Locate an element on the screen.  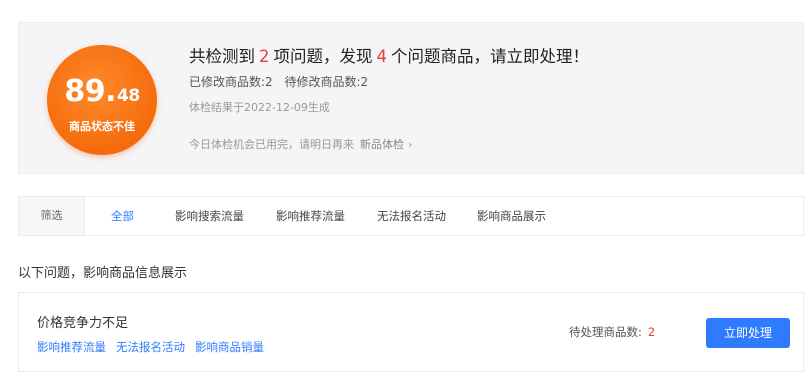
product-counts: 已修改商品数:2 待修改商品数:2 is located at coordinates (278, 81).